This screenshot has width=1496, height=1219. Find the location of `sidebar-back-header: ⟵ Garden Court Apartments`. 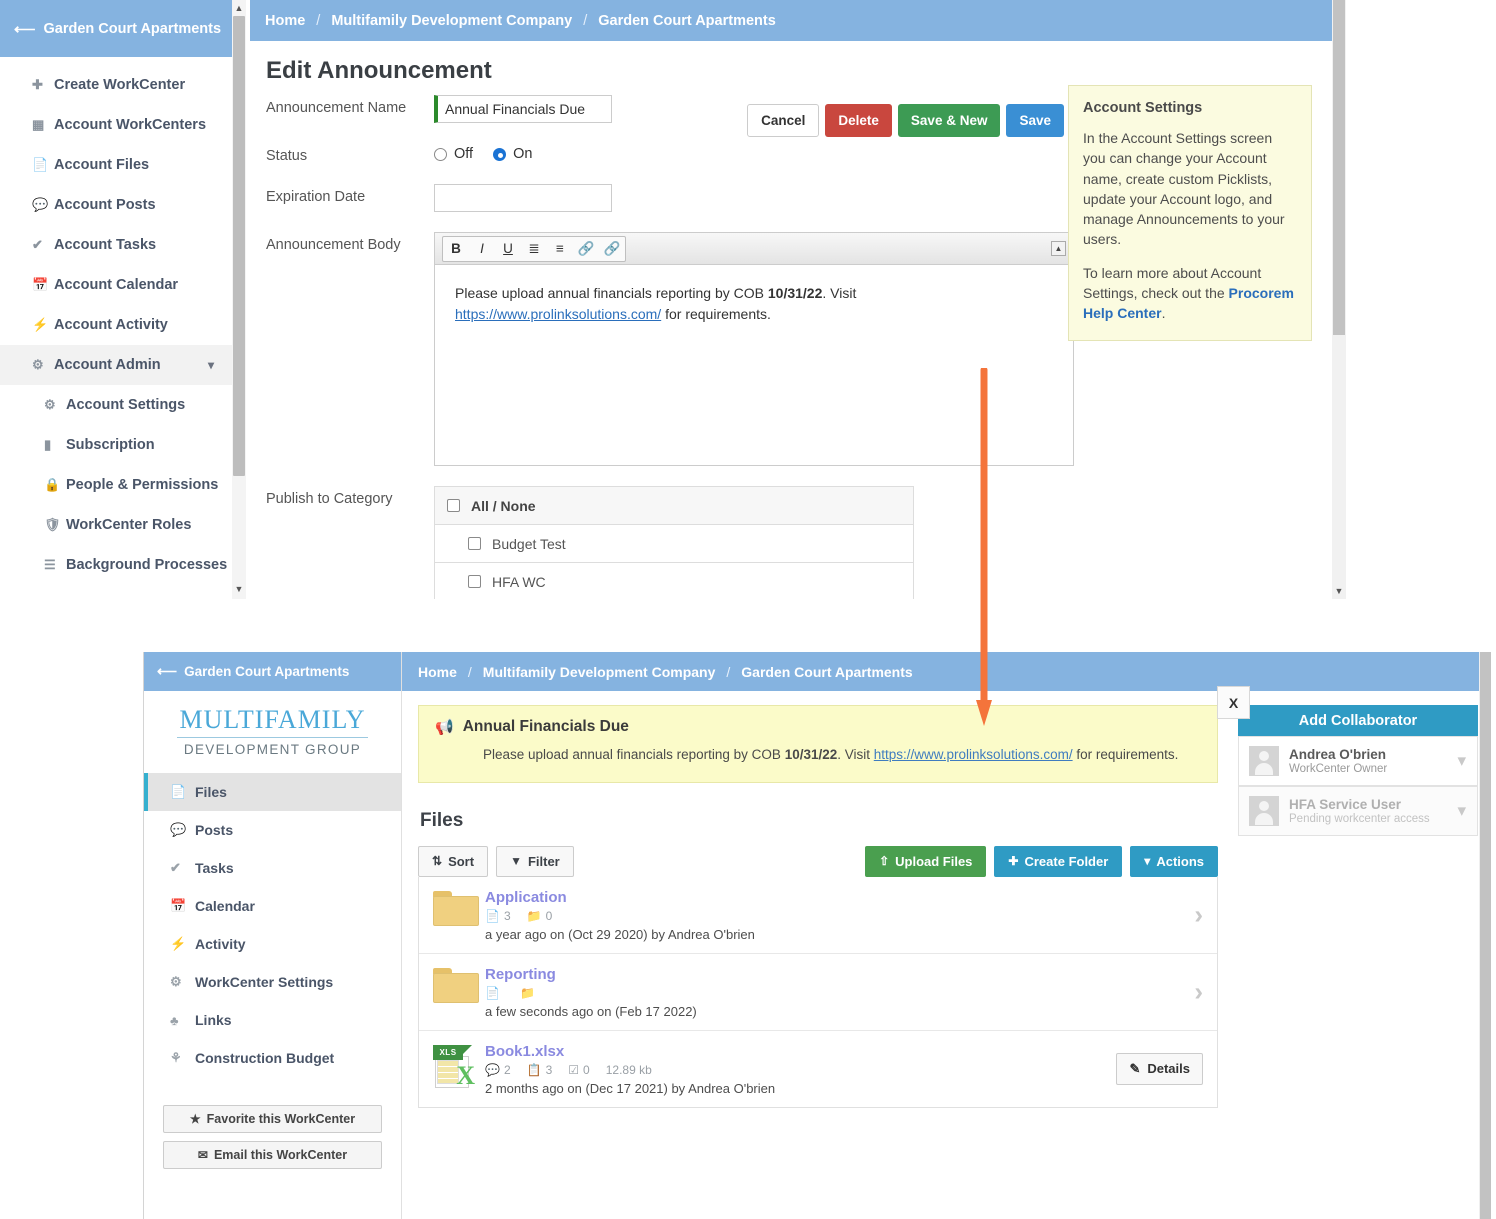

sidebar-back-header: ⟵ Garden Court Apartments is located at coordinates (116, 28).